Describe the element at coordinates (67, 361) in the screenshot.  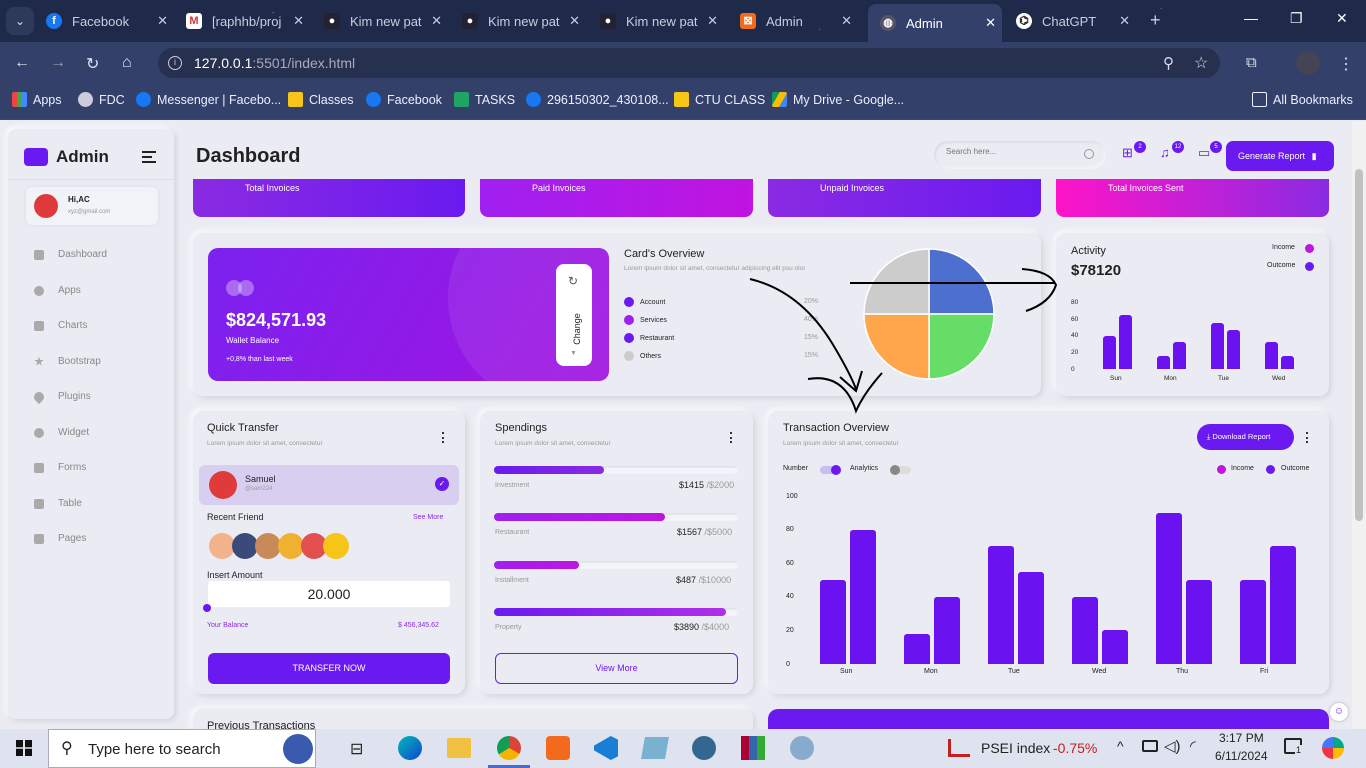
I see `sidebar-item-bootstrap: Bootstrap` at that location.